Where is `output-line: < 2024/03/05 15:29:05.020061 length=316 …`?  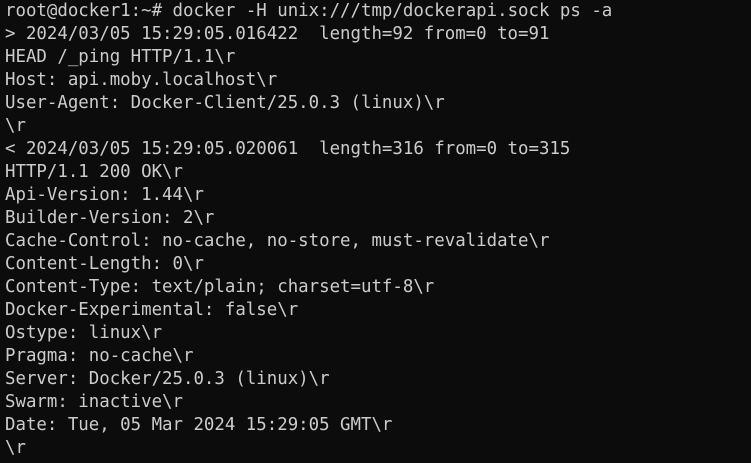
output-line: < 2024/03/05 15:29:05.020061 length=316 … is located at coordinates (288, 149).